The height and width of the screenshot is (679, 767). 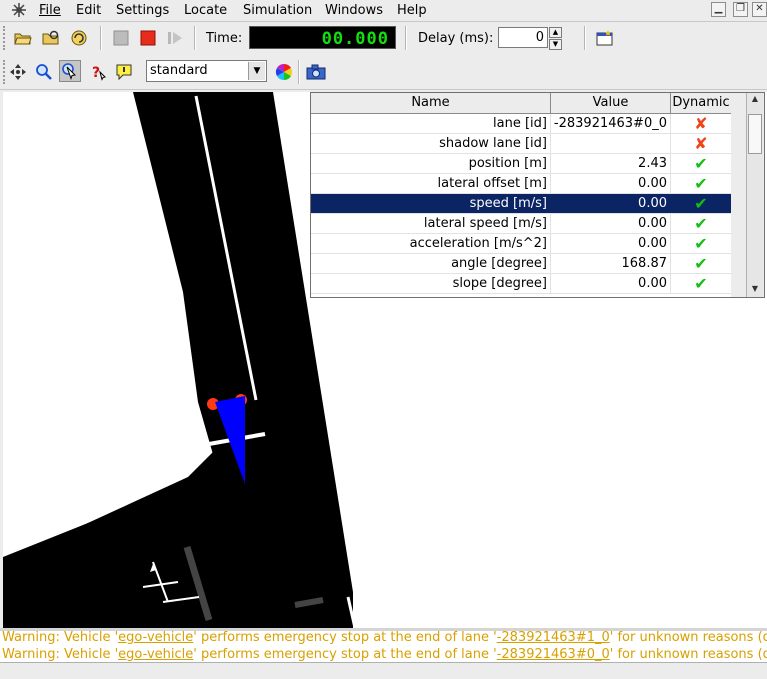 I want to click on recenter-icon, so click(x=18, y=72).